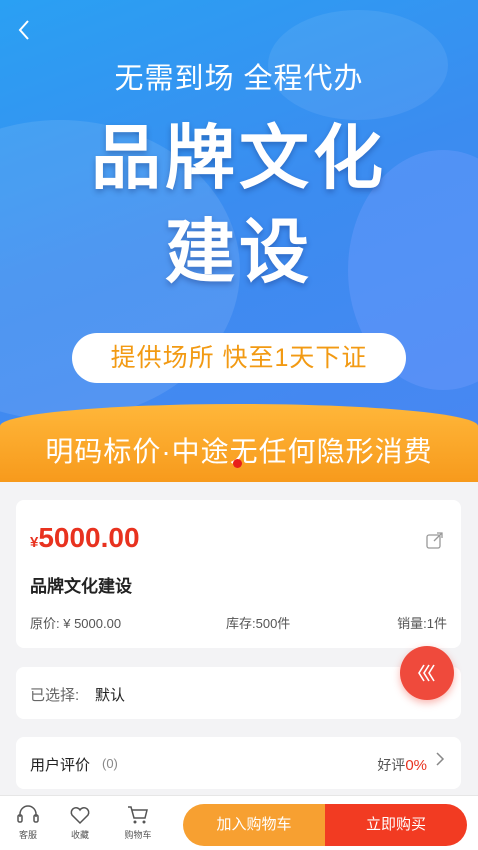  What do you see at coordinates (416, 765) in the screenshot?
I see `good-rating-percent: 0%` at bounding box center [416, 765].